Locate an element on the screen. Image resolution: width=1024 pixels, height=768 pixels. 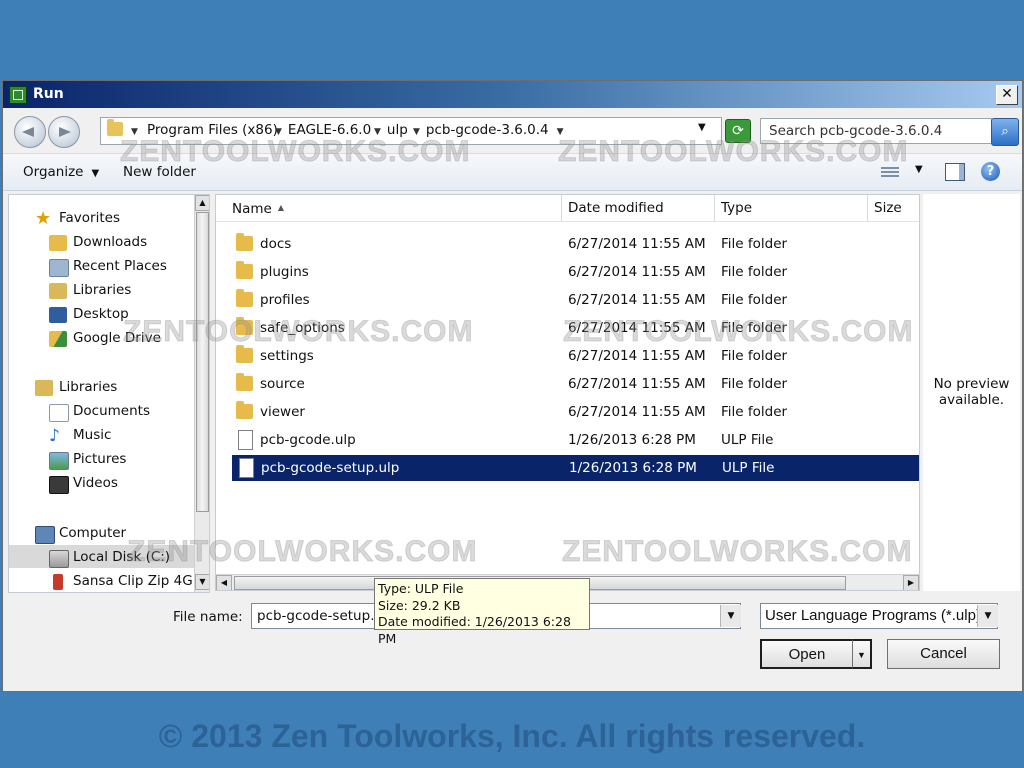
local-disk-icon is located at coordinates (59, 559).